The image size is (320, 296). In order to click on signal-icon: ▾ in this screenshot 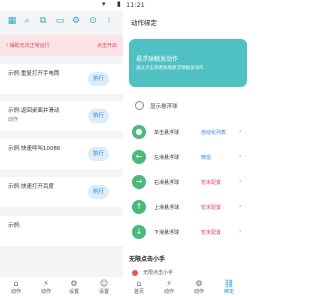, I will do `click(104, 4)`.